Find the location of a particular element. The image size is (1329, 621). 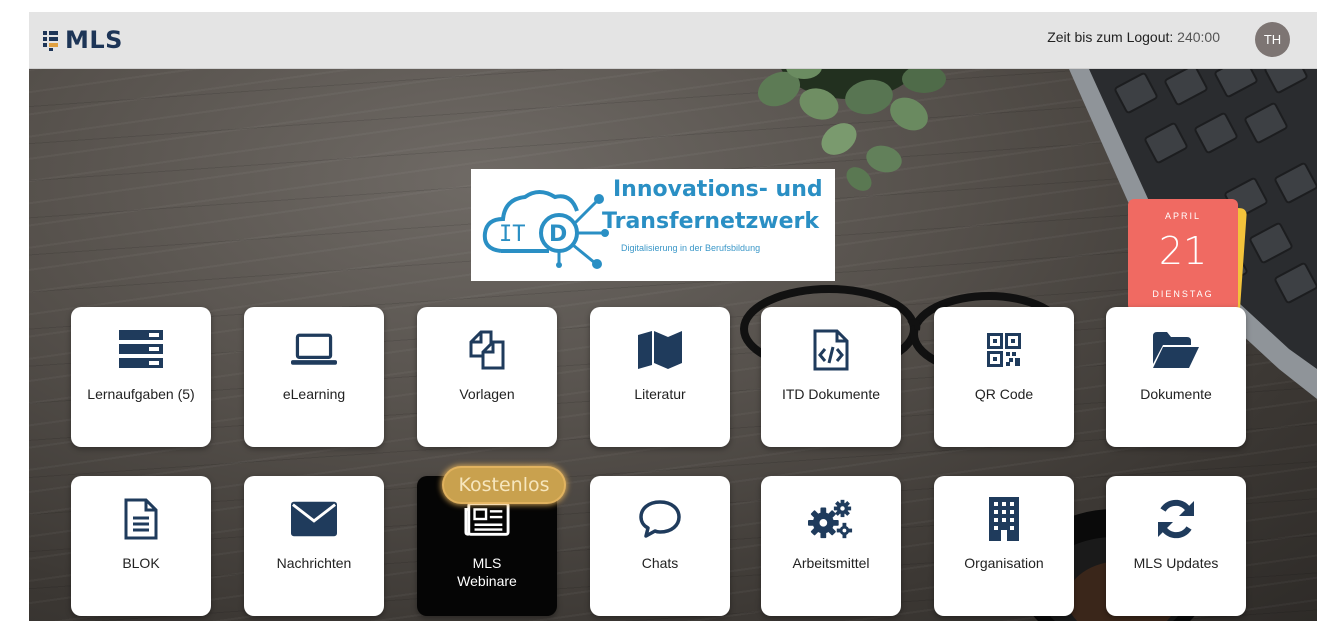

code-file-icon is located at coordinates (831, 350).